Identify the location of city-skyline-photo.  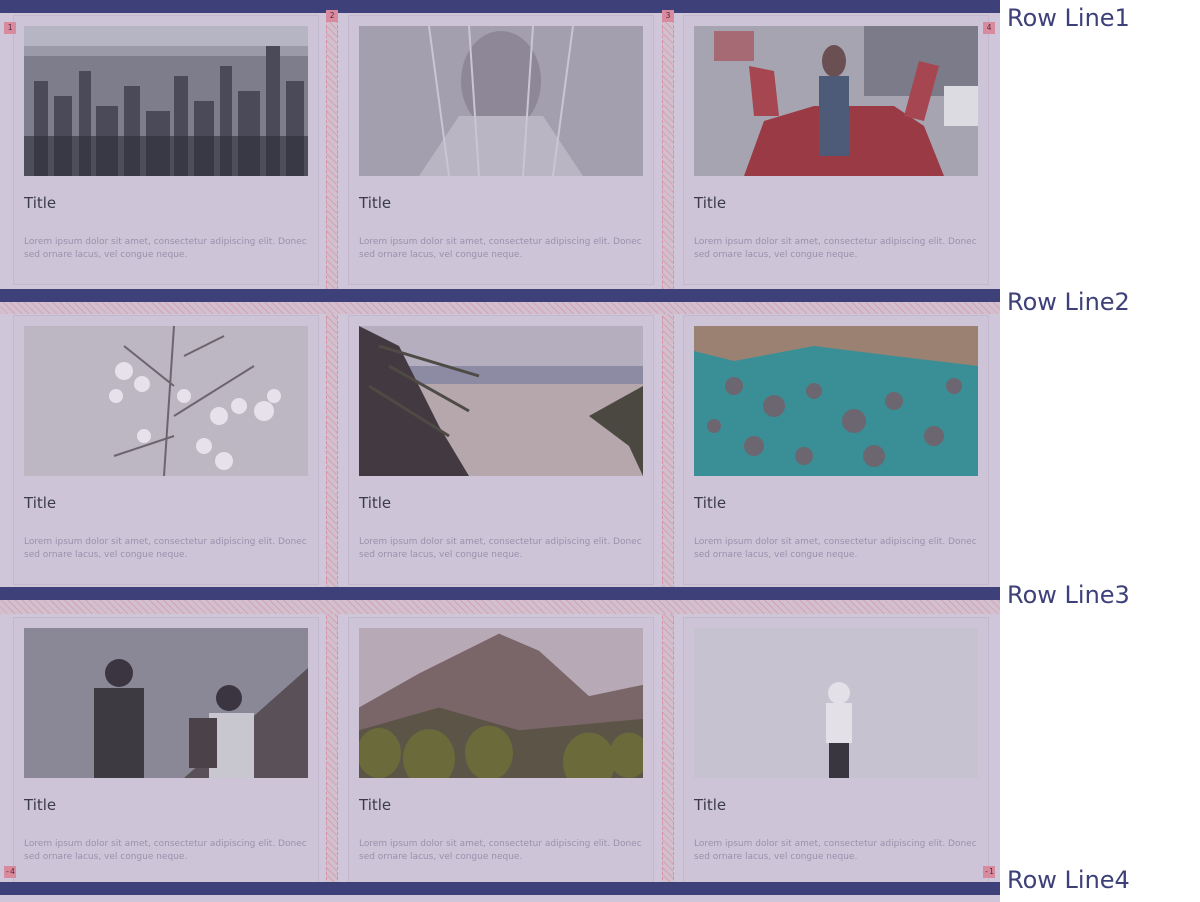
(166, 101).